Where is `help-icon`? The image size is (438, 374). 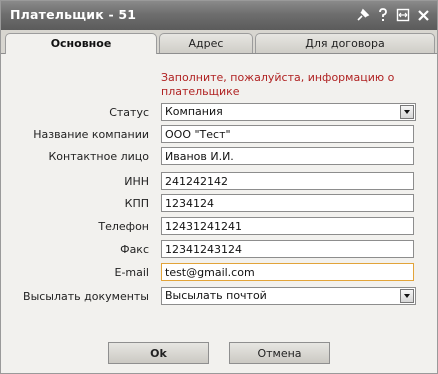
help-icon is located at coordinates (383, 15).